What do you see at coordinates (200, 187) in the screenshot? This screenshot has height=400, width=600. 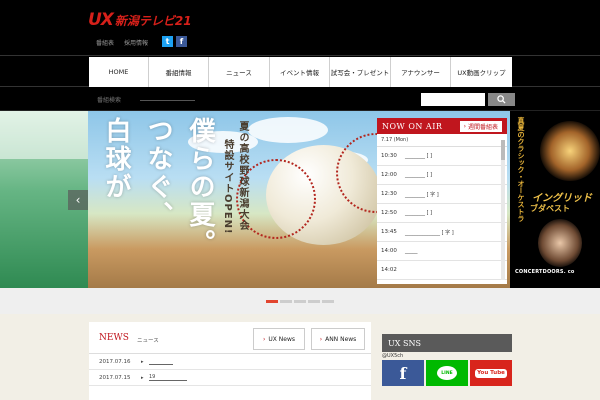 I see `slogan-line-3: 僕らの夏。` at bounding box center [200, 187].